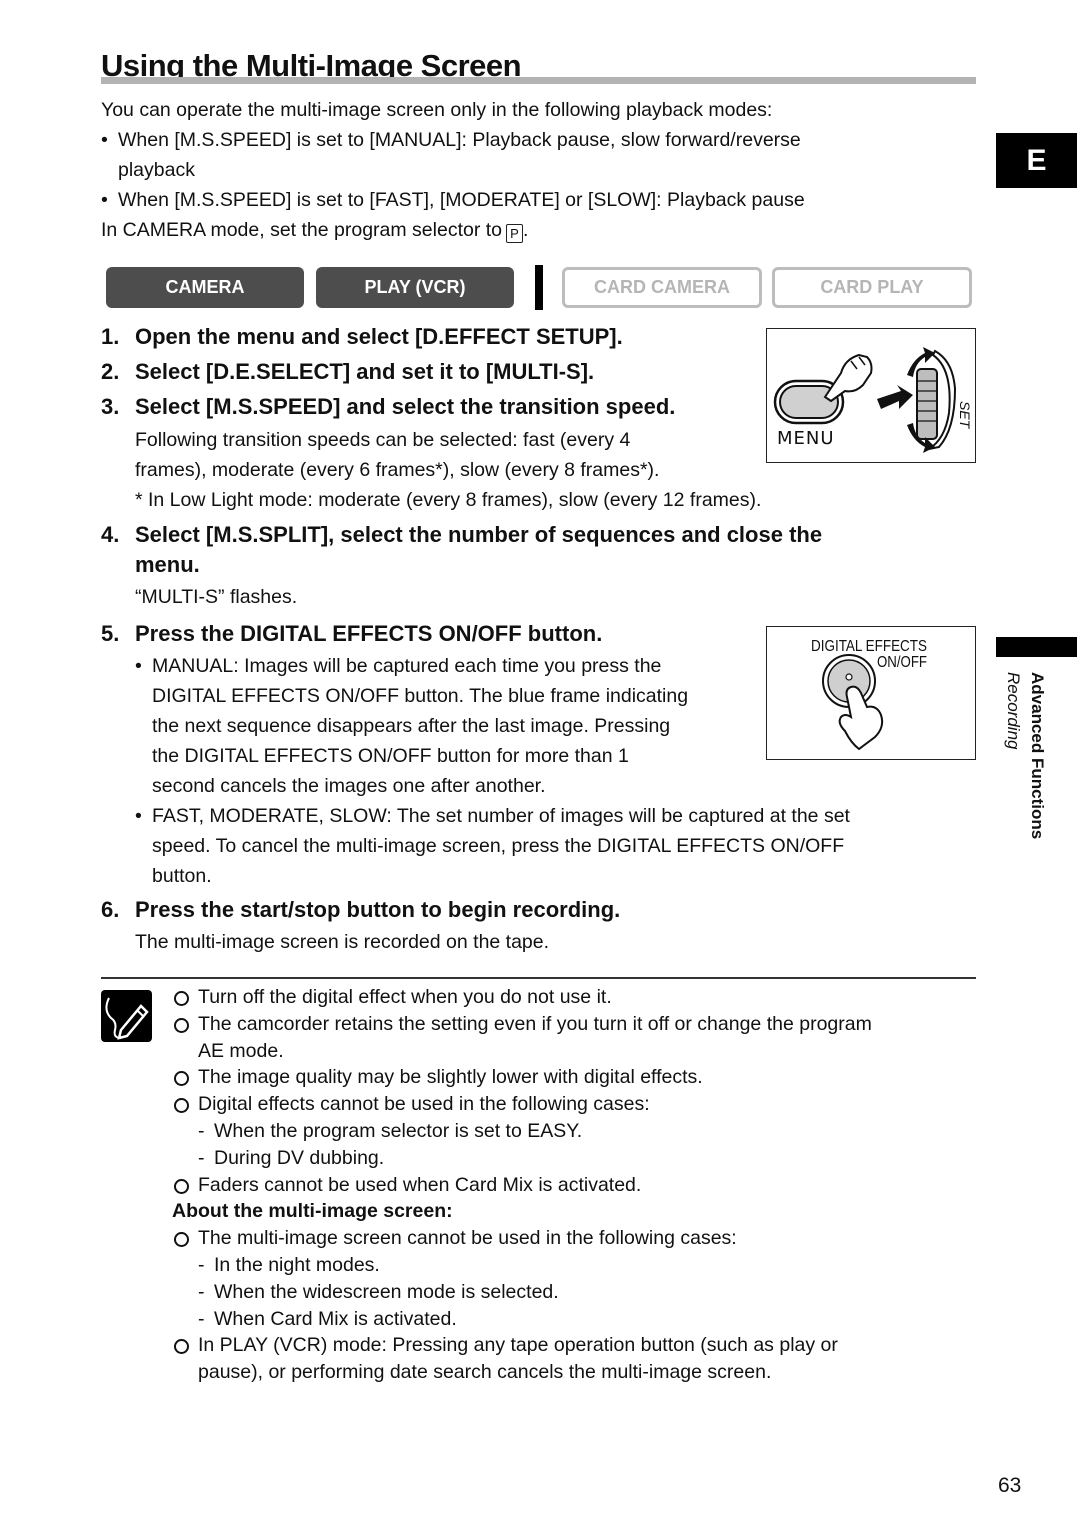 Image resolution: width=1080 pixels, height=1526 pixels. What do you see at coordinates (216, 597) in the screenshot?
I see `step-4-detail: “MULTI-S” flashes.` at bounding box center [216, 597].